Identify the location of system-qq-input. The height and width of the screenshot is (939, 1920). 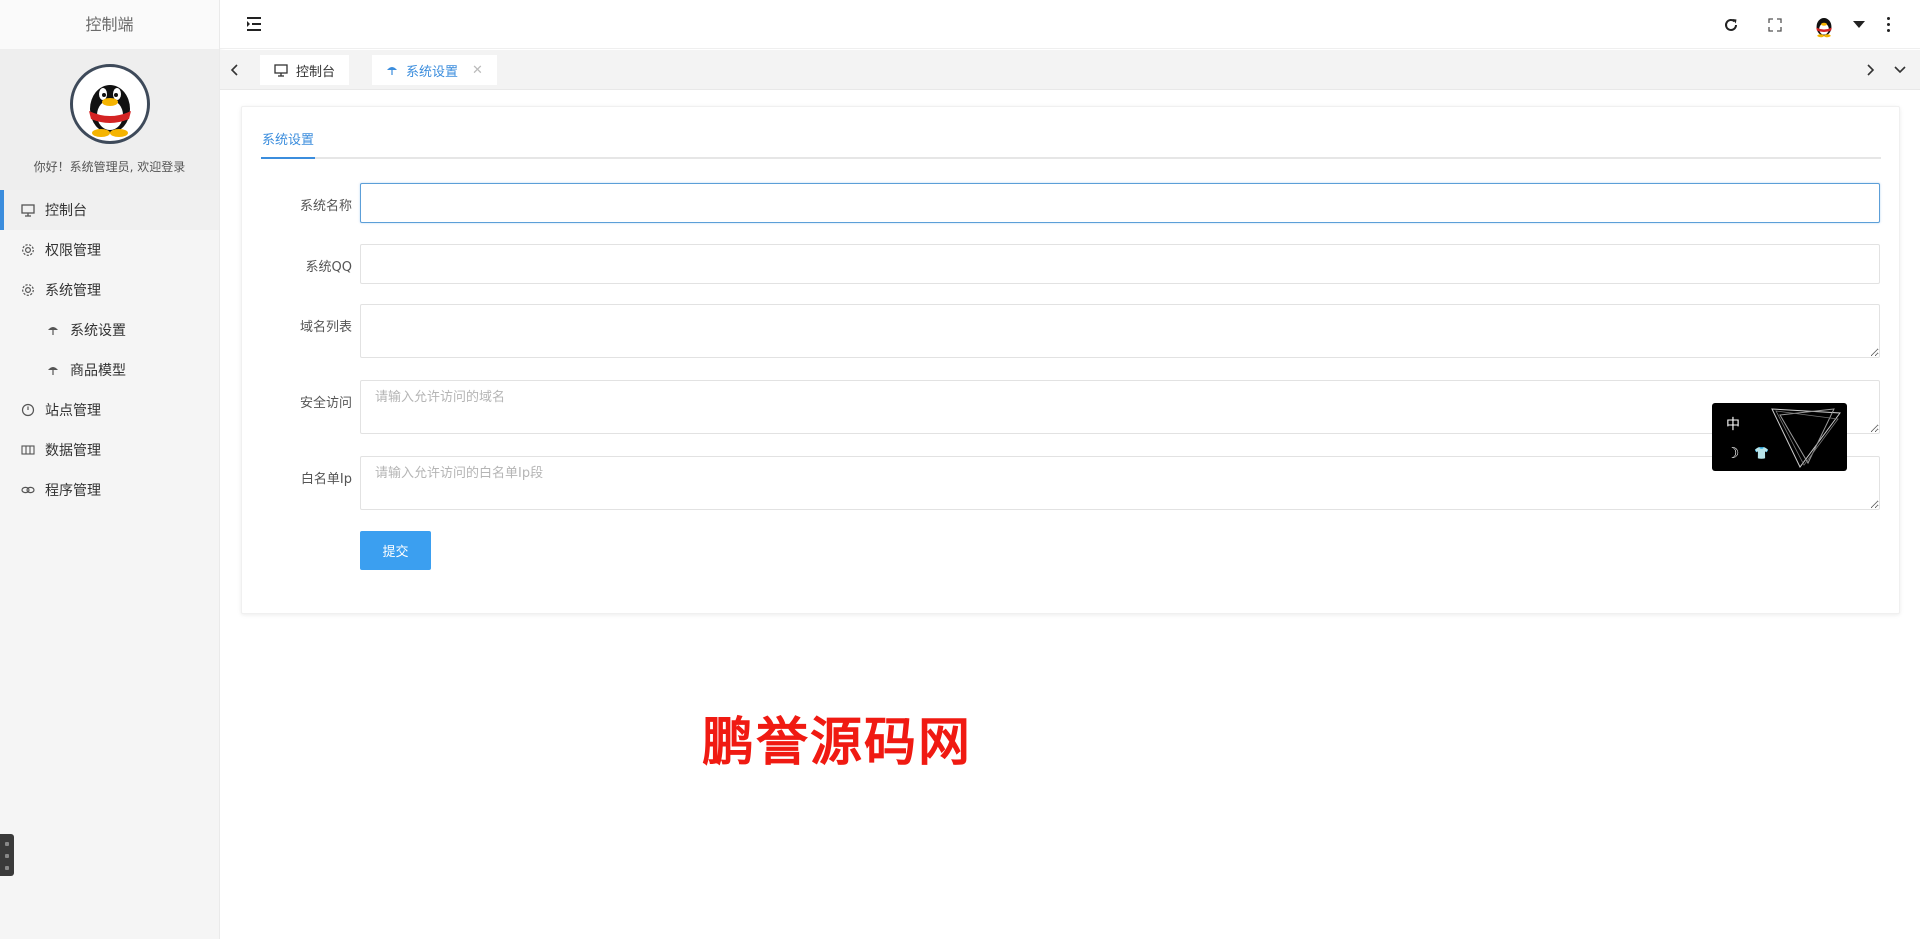
(1120, 264).